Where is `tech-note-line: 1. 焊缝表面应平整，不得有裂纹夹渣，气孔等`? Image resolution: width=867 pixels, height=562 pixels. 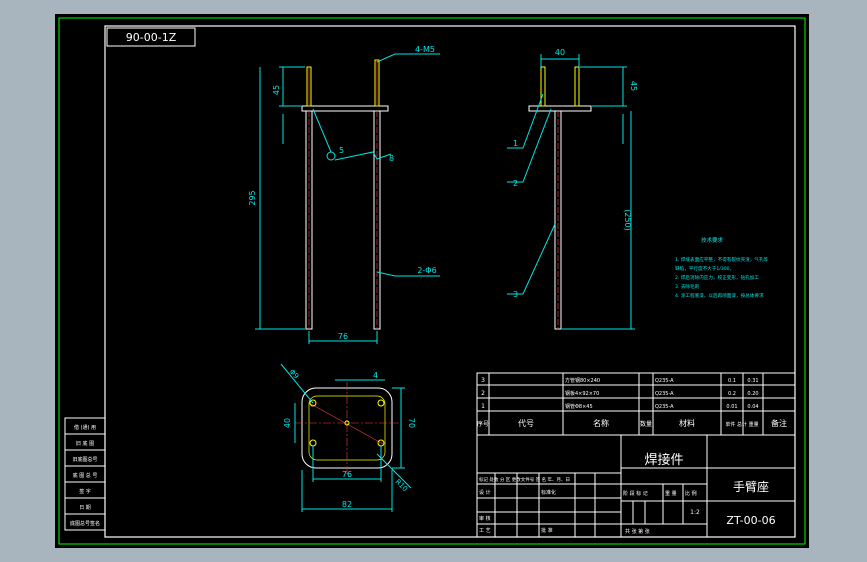
tech-note-line: 1. 焊缝表面应平整，不得有裂纹夹渣，气孔等 is located at coordinates (722, 259).